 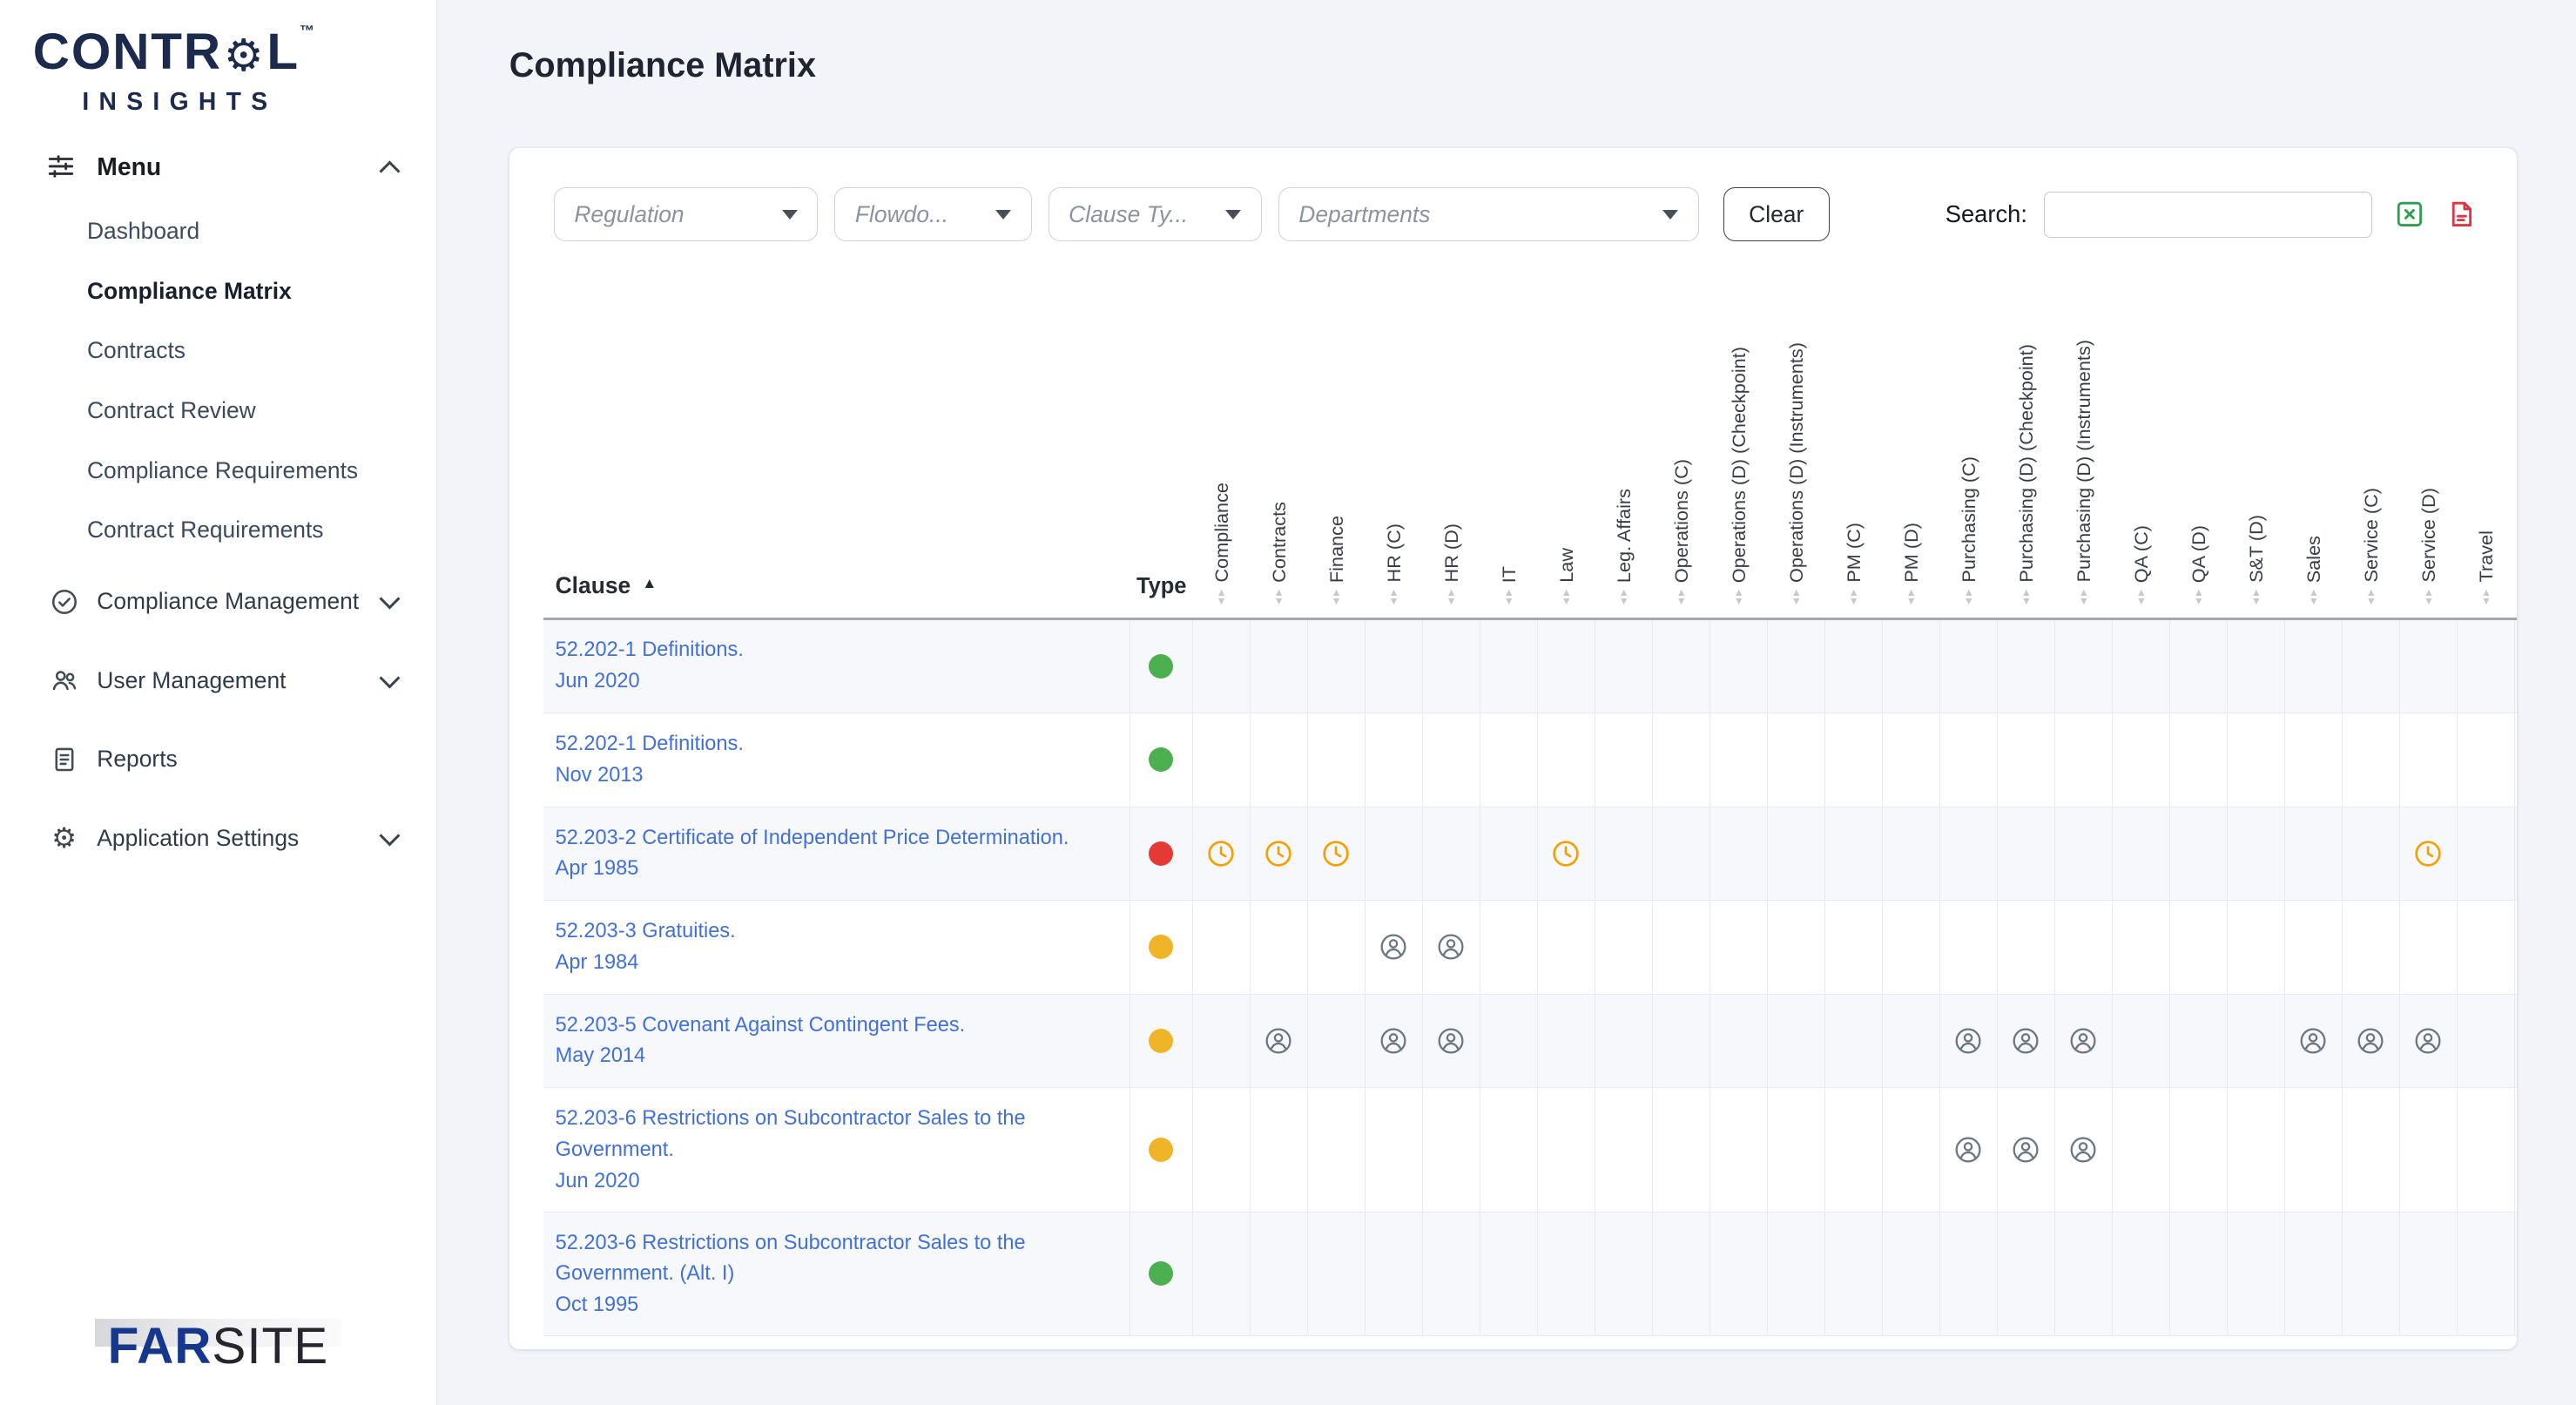 I want to click on search-input, so click(x=2208, y=215).